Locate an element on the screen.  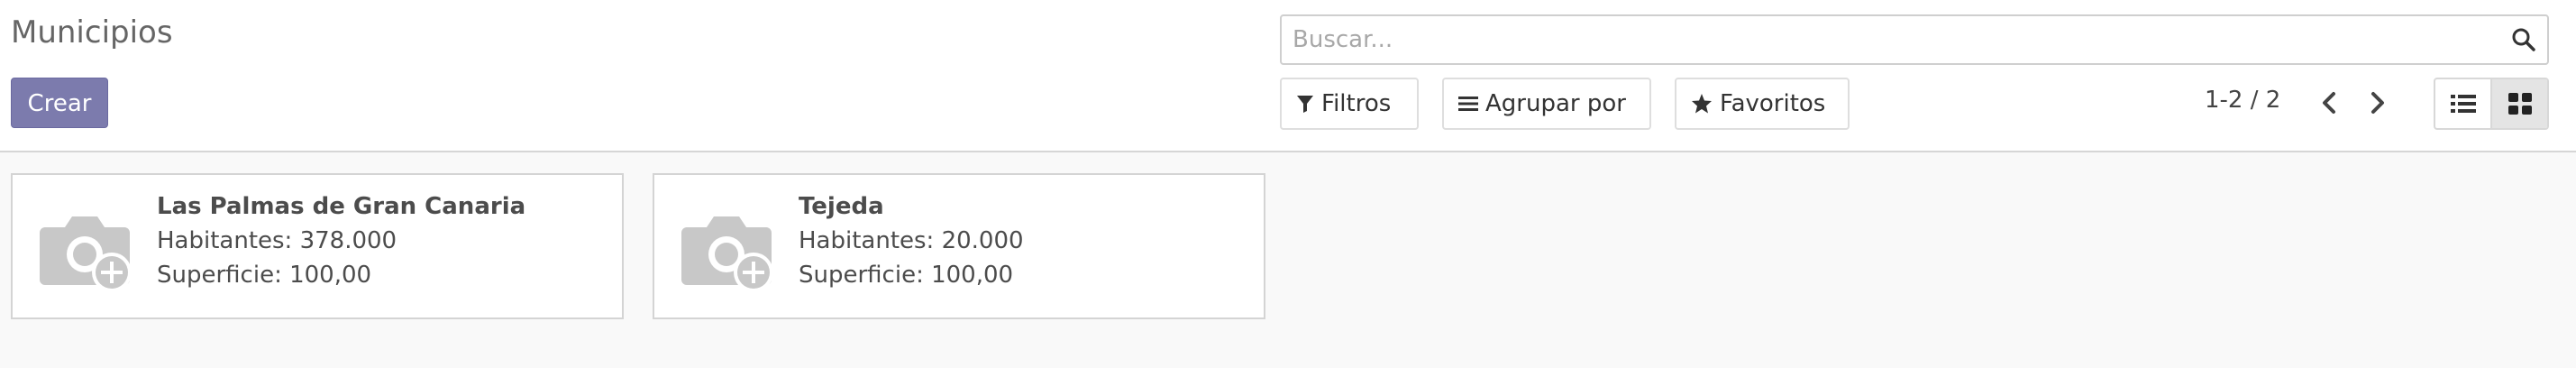
record-name: Las Palmas de Gran Canaria is located at coordinates (341, 207).